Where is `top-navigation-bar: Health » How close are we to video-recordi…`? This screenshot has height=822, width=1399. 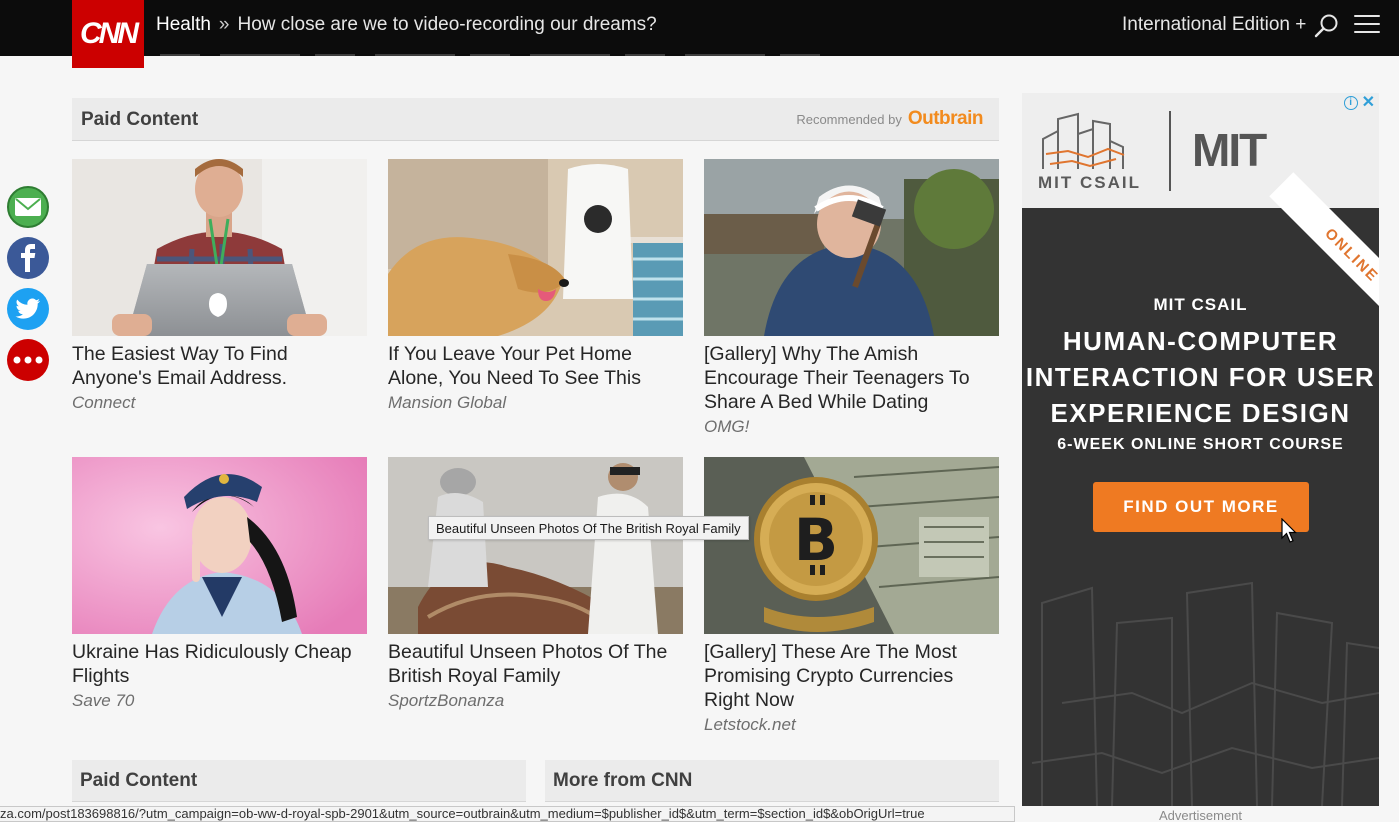
top-navigation-bar: Health » How close are we to video-recordi… is located at coordinates (699, 28).